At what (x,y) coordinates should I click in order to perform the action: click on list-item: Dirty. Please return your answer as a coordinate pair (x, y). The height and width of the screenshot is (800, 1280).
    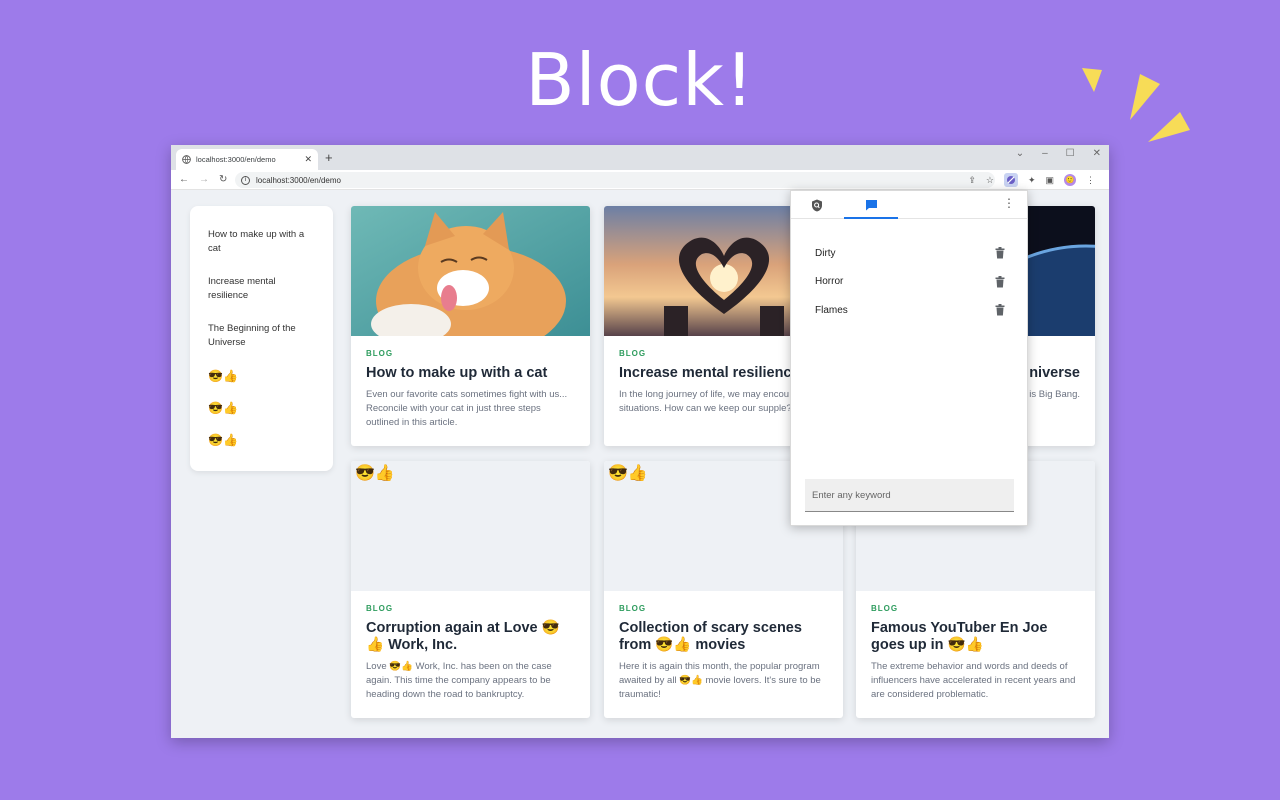
    Looking at the image, I should click on (909, 253).